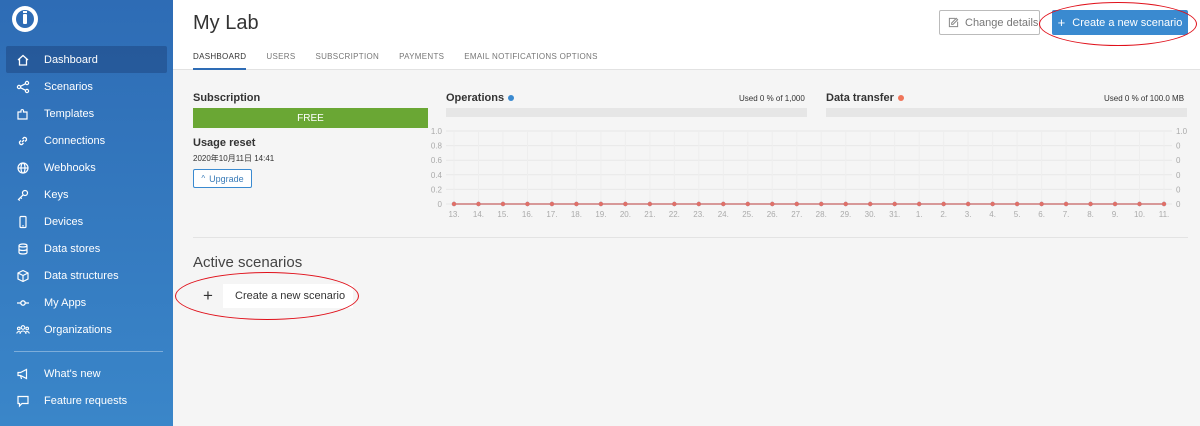 The image size is (1200, 426). I want to click on tab-dashboard: DASHBOARD, so click(220, 59).